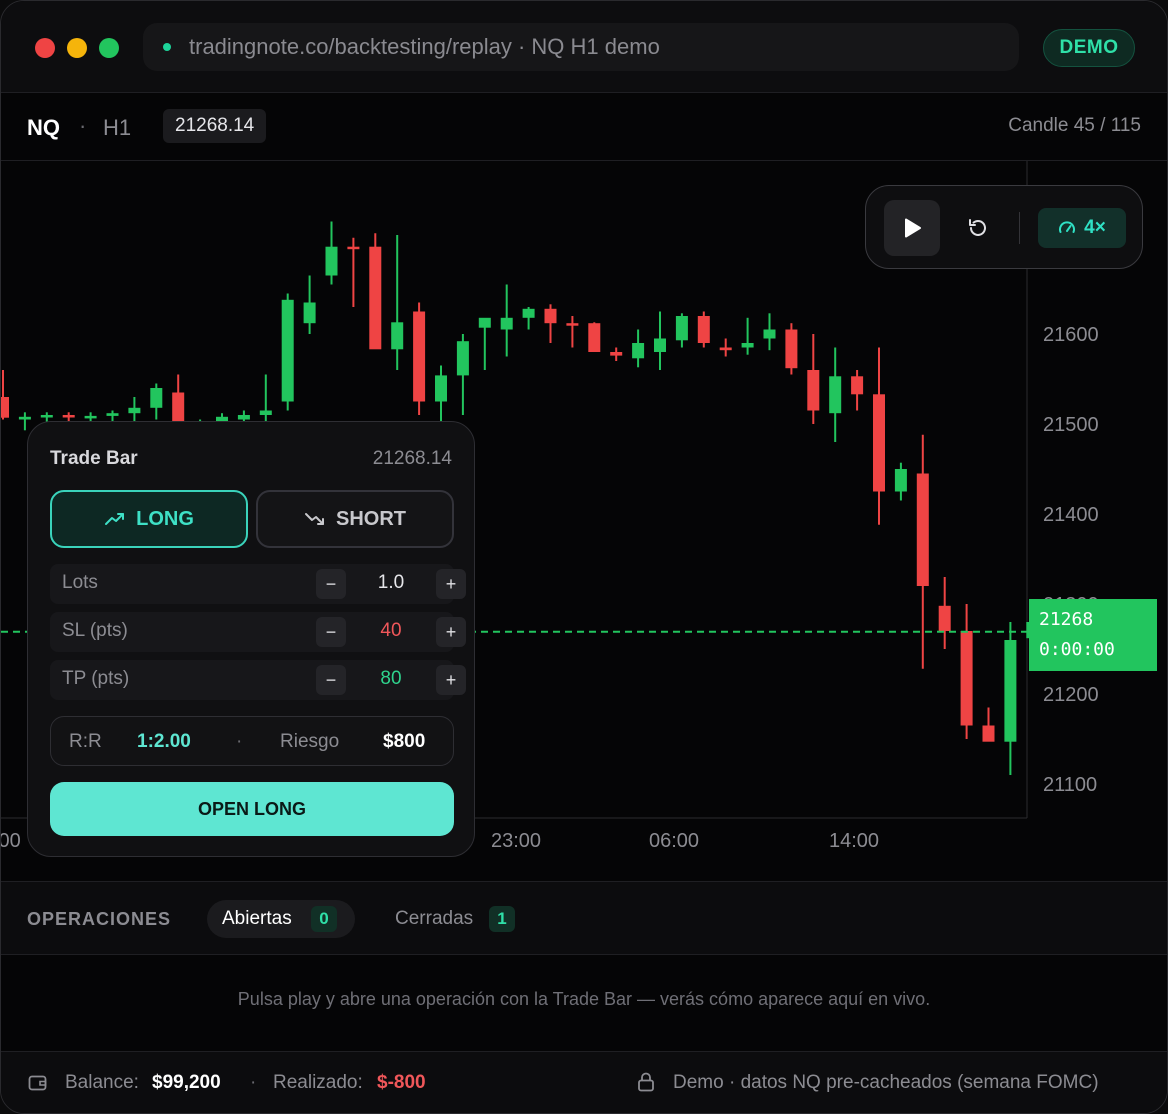  What do you see at coordinates (1071, 515) in the screenshot?
I see `y-tick-label: 21400` at bounding box center [1071, 515].